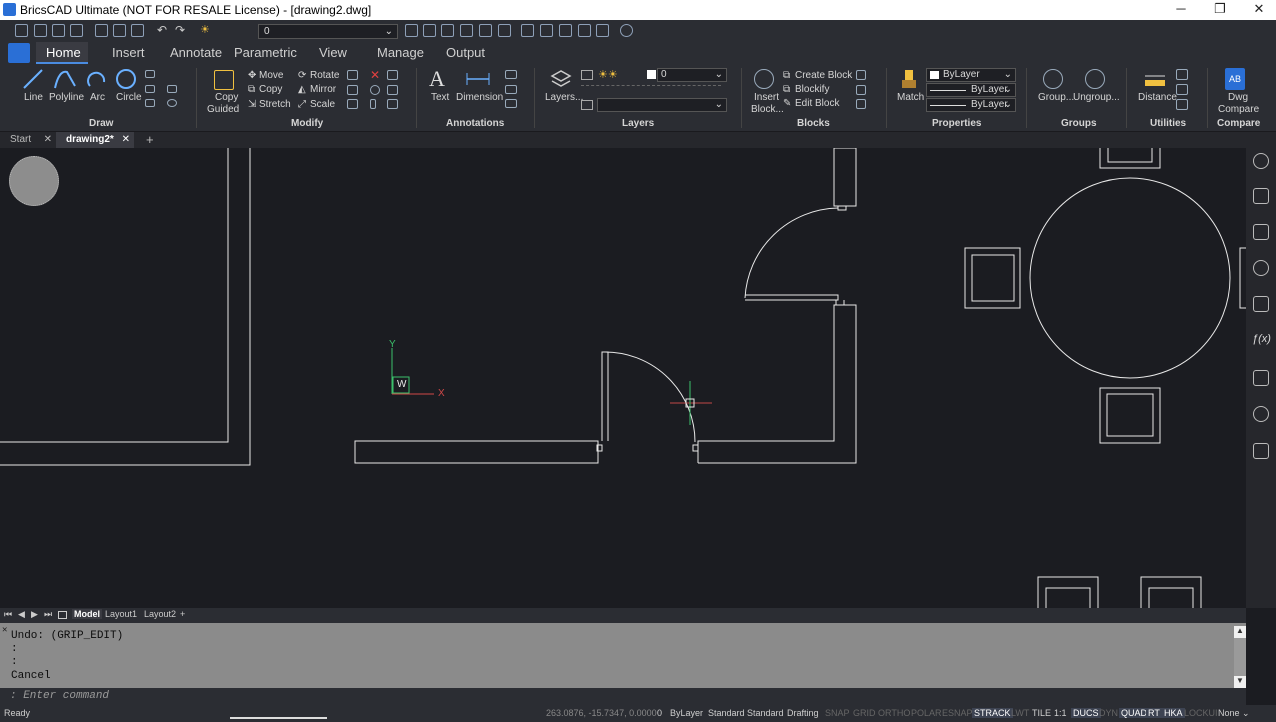 This screenshot has width=1276, height=722. I want to click on copy-guided-label-1: Copy, so click(226, 97).